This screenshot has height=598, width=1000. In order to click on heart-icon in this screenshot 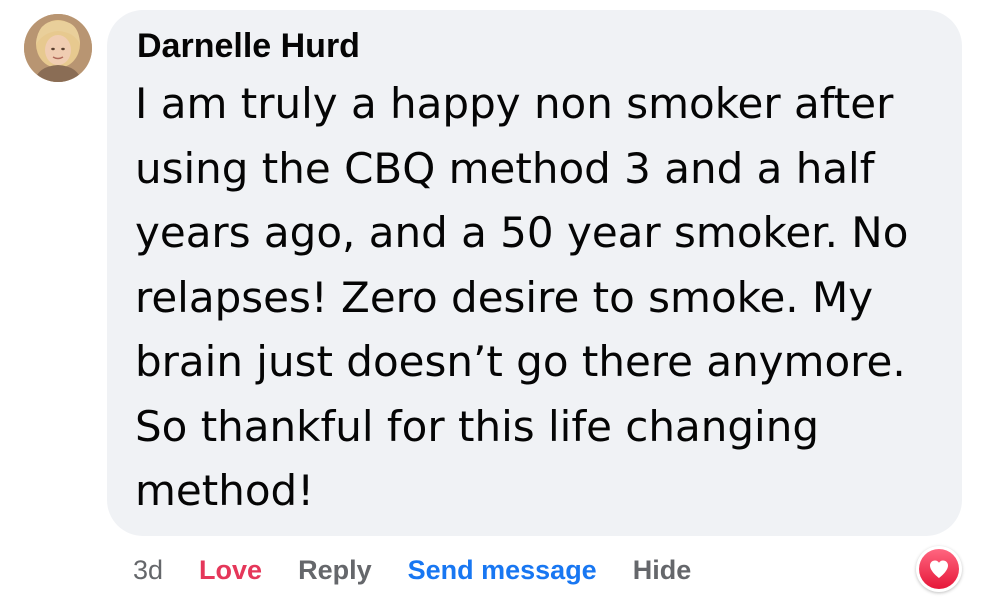, I will do `click(939, 569)`.